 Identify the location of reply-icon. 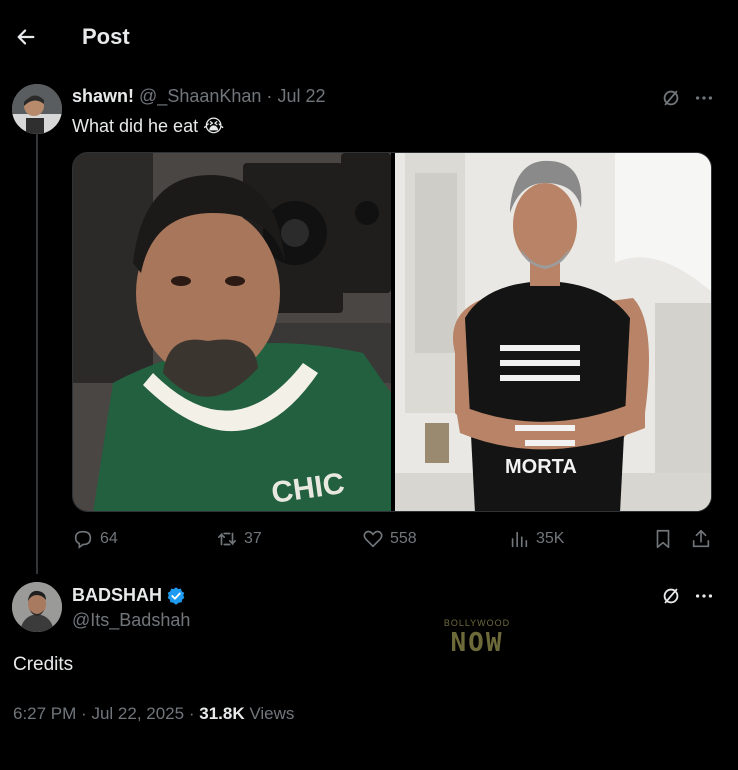
(83, 539).